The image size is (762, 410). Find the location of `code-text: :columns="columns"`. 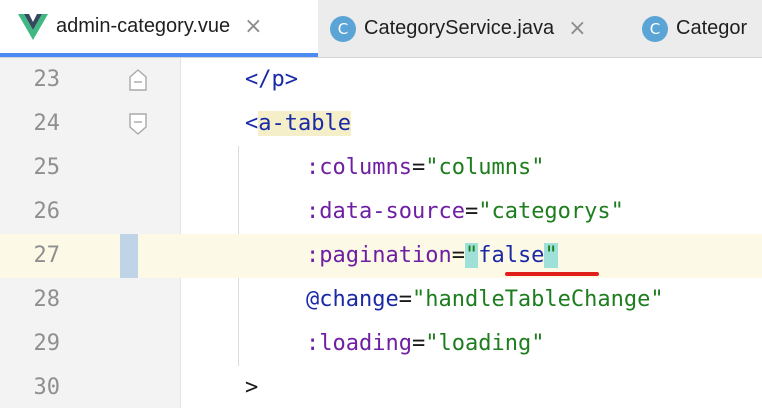

code-text: :columns="columns" is located at coordinates (425, 167).